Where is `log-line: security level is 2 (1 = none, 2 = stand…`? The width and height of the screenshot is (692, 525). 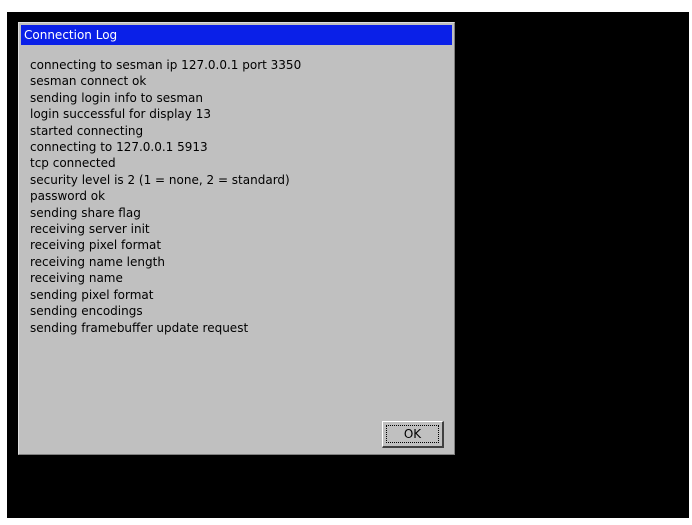 log-line: security level is 2 (1 = none, 2 = stand… is located at coordinates (160, 179).